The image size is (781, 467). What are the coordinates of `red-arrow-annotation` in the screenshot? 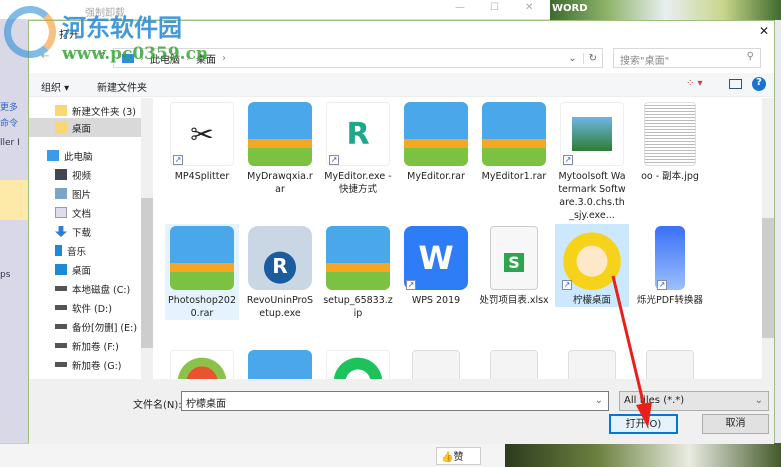 It's located at (631, 351).